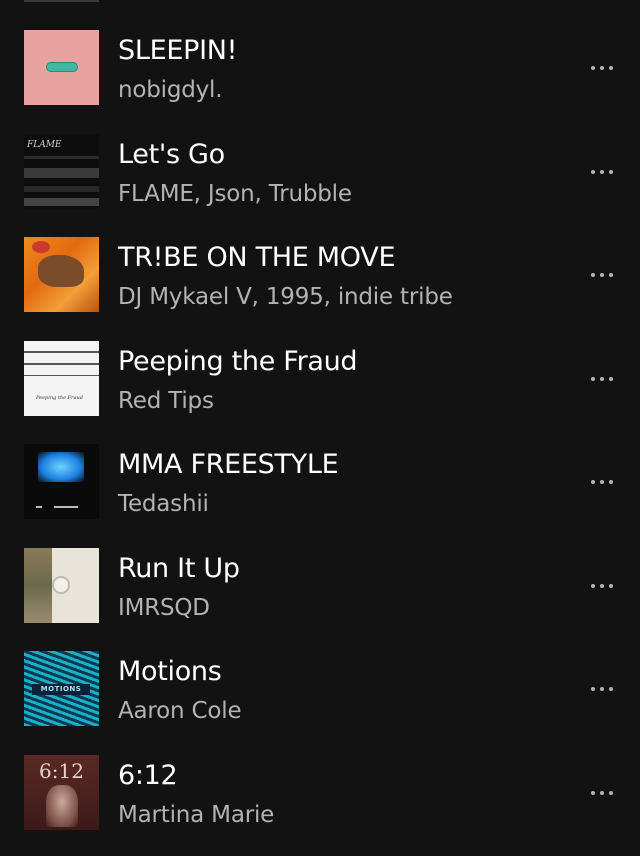  I want to click on album-art: MOTIONS, so click(61, 688).